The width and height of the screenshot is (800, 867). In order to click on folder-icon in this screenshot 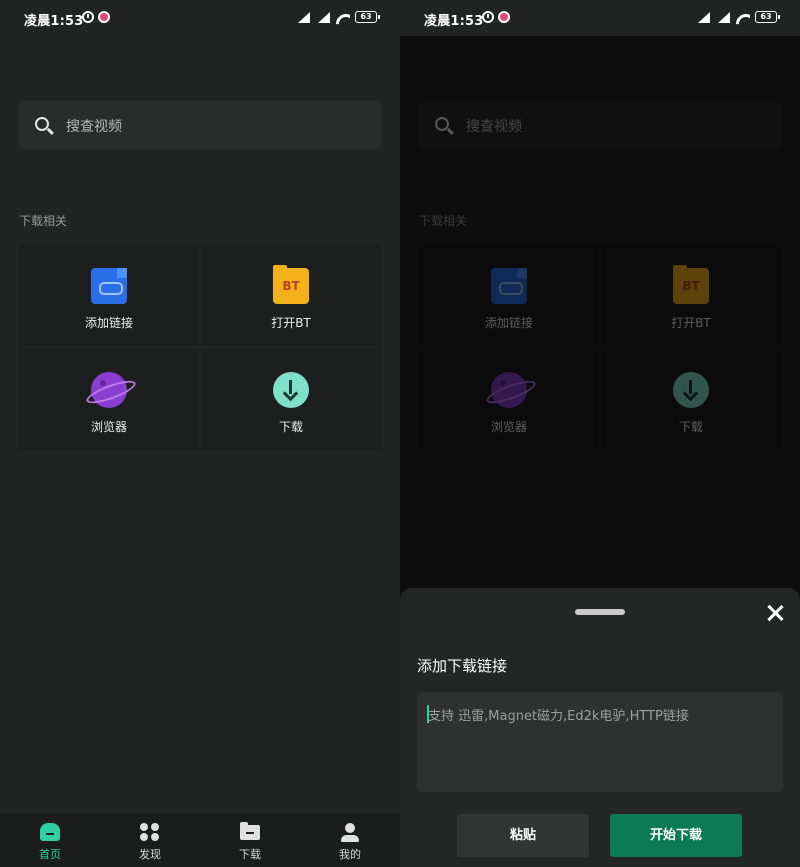, I will do `click(250, 831)`.